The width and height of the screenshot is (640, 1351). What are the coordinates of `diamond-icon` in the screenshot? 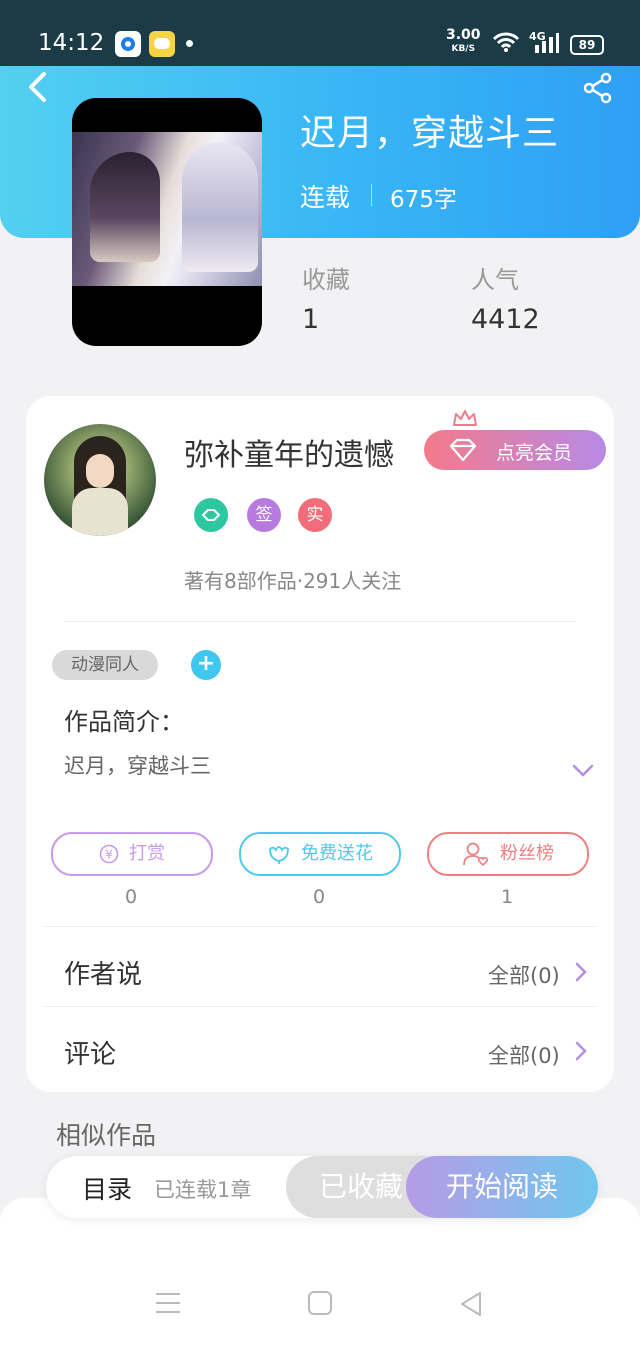 It's located at (463, 450).